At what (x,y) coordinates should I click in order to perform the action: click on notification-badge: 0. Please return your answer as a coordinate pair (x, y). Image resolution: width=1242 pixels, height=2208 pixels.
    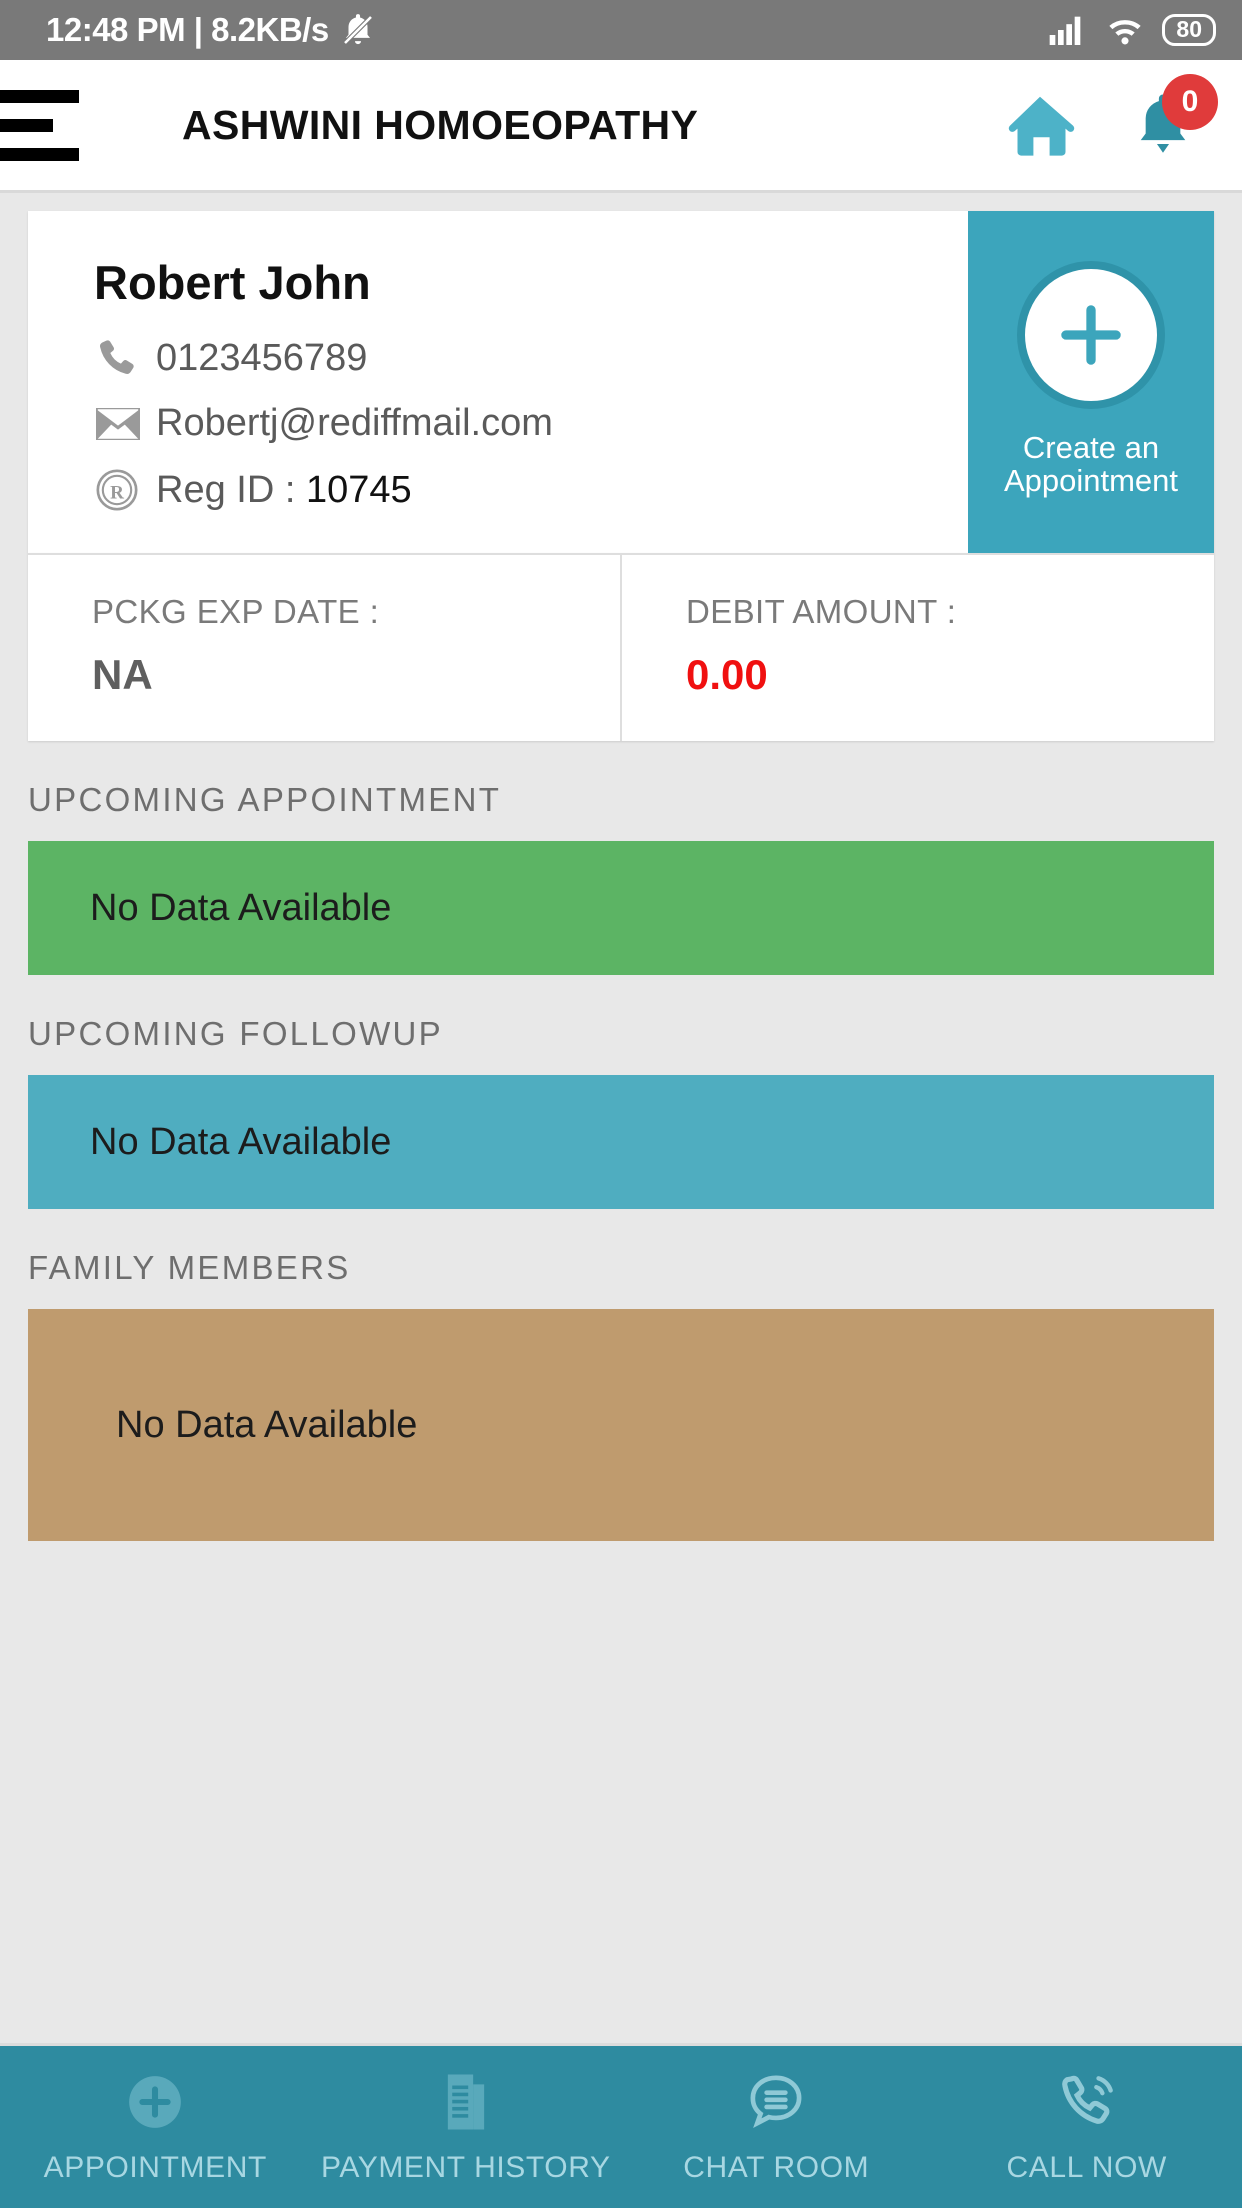
    Looking at the image, I should click on (1190, 102).